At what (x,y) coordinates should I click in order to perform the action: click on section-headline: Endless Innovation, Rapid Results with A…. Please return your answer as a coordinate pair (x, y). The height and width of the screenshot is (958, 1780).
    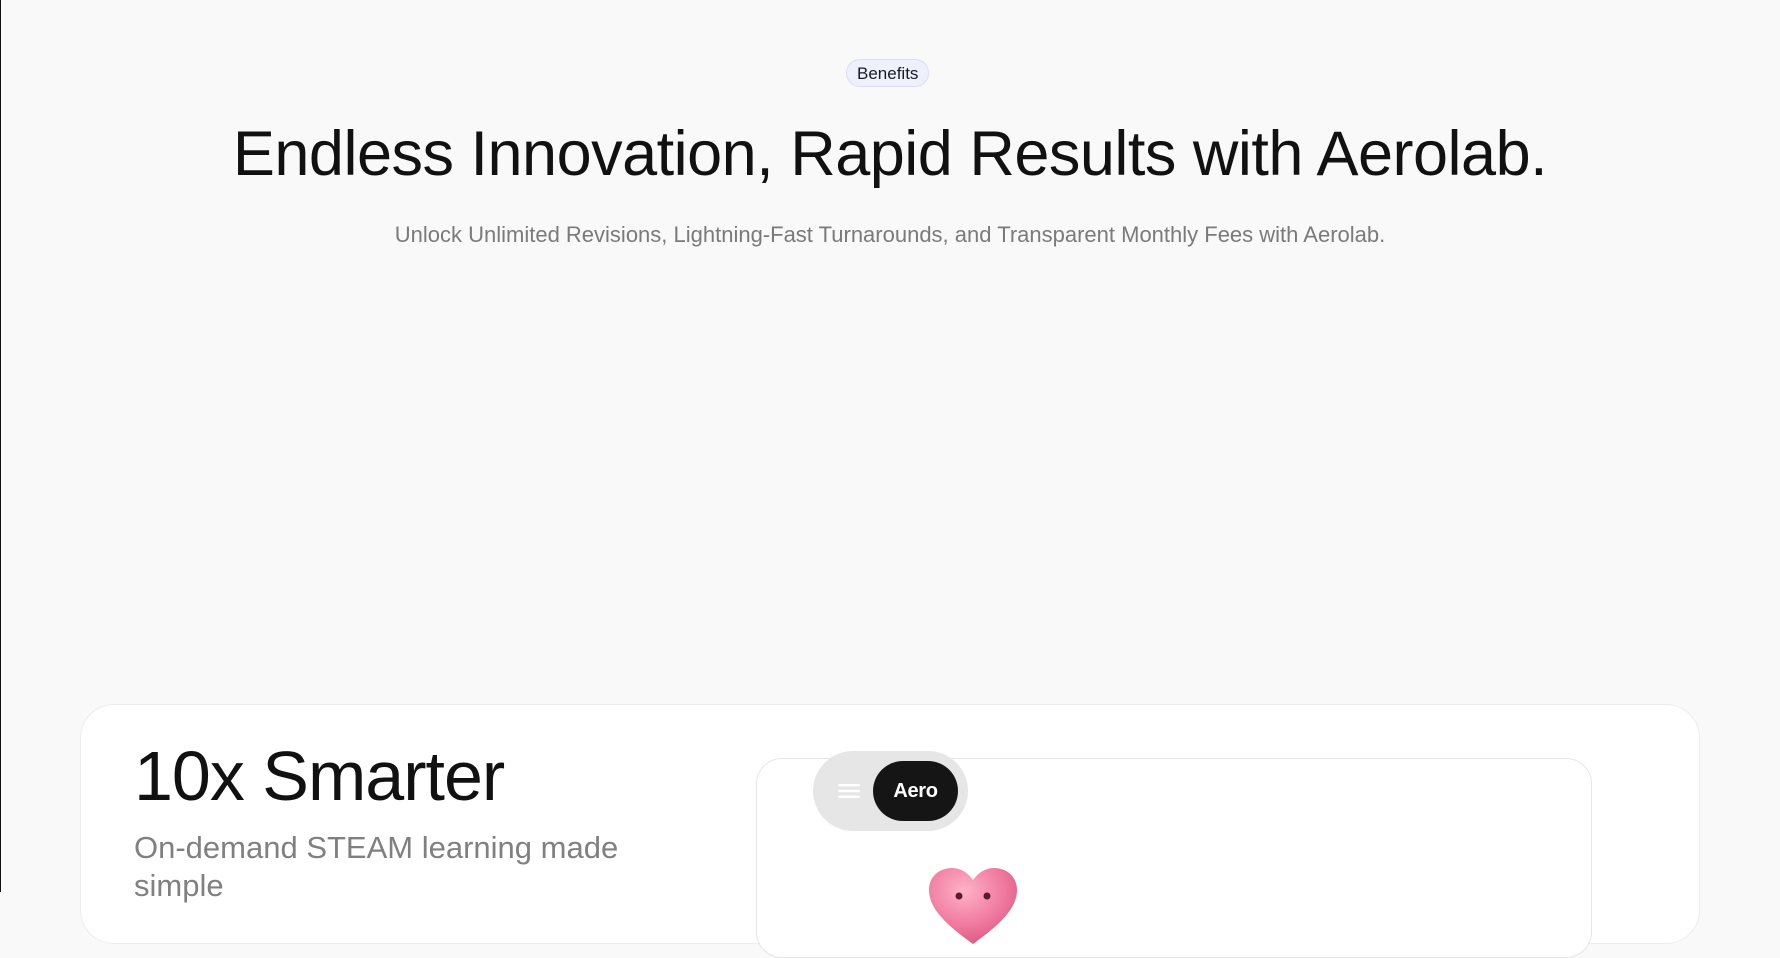
    Looking at the image, I should click on (890, 154).